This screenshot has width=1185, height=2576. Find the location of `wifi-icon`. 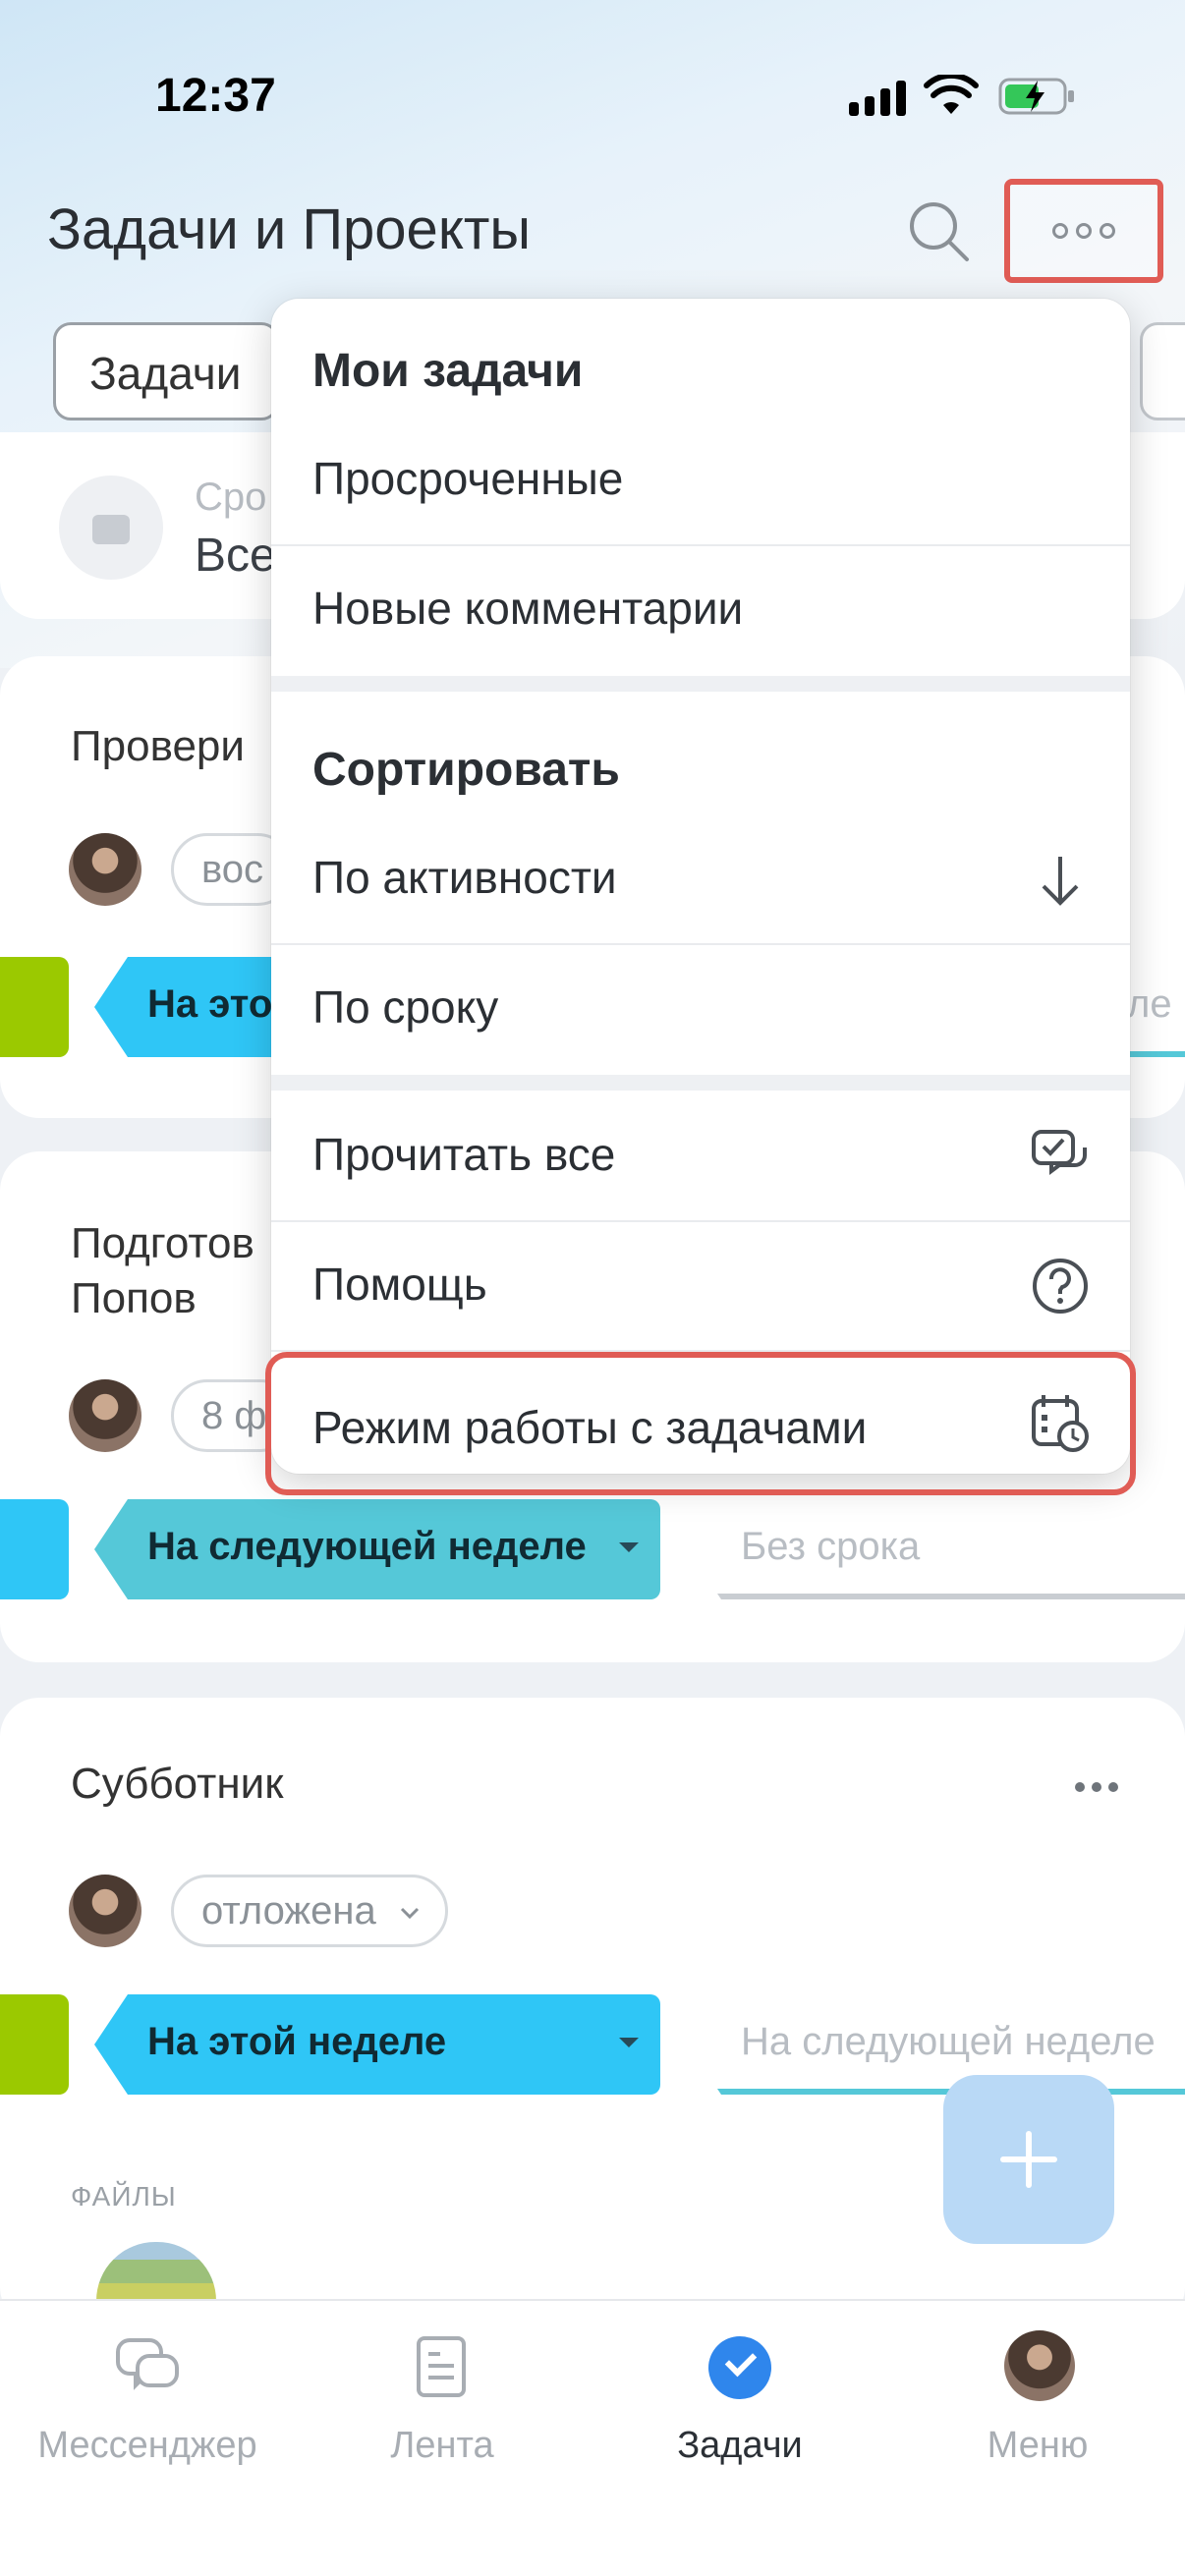

wifi-icon is located at coordinates (952, 94).